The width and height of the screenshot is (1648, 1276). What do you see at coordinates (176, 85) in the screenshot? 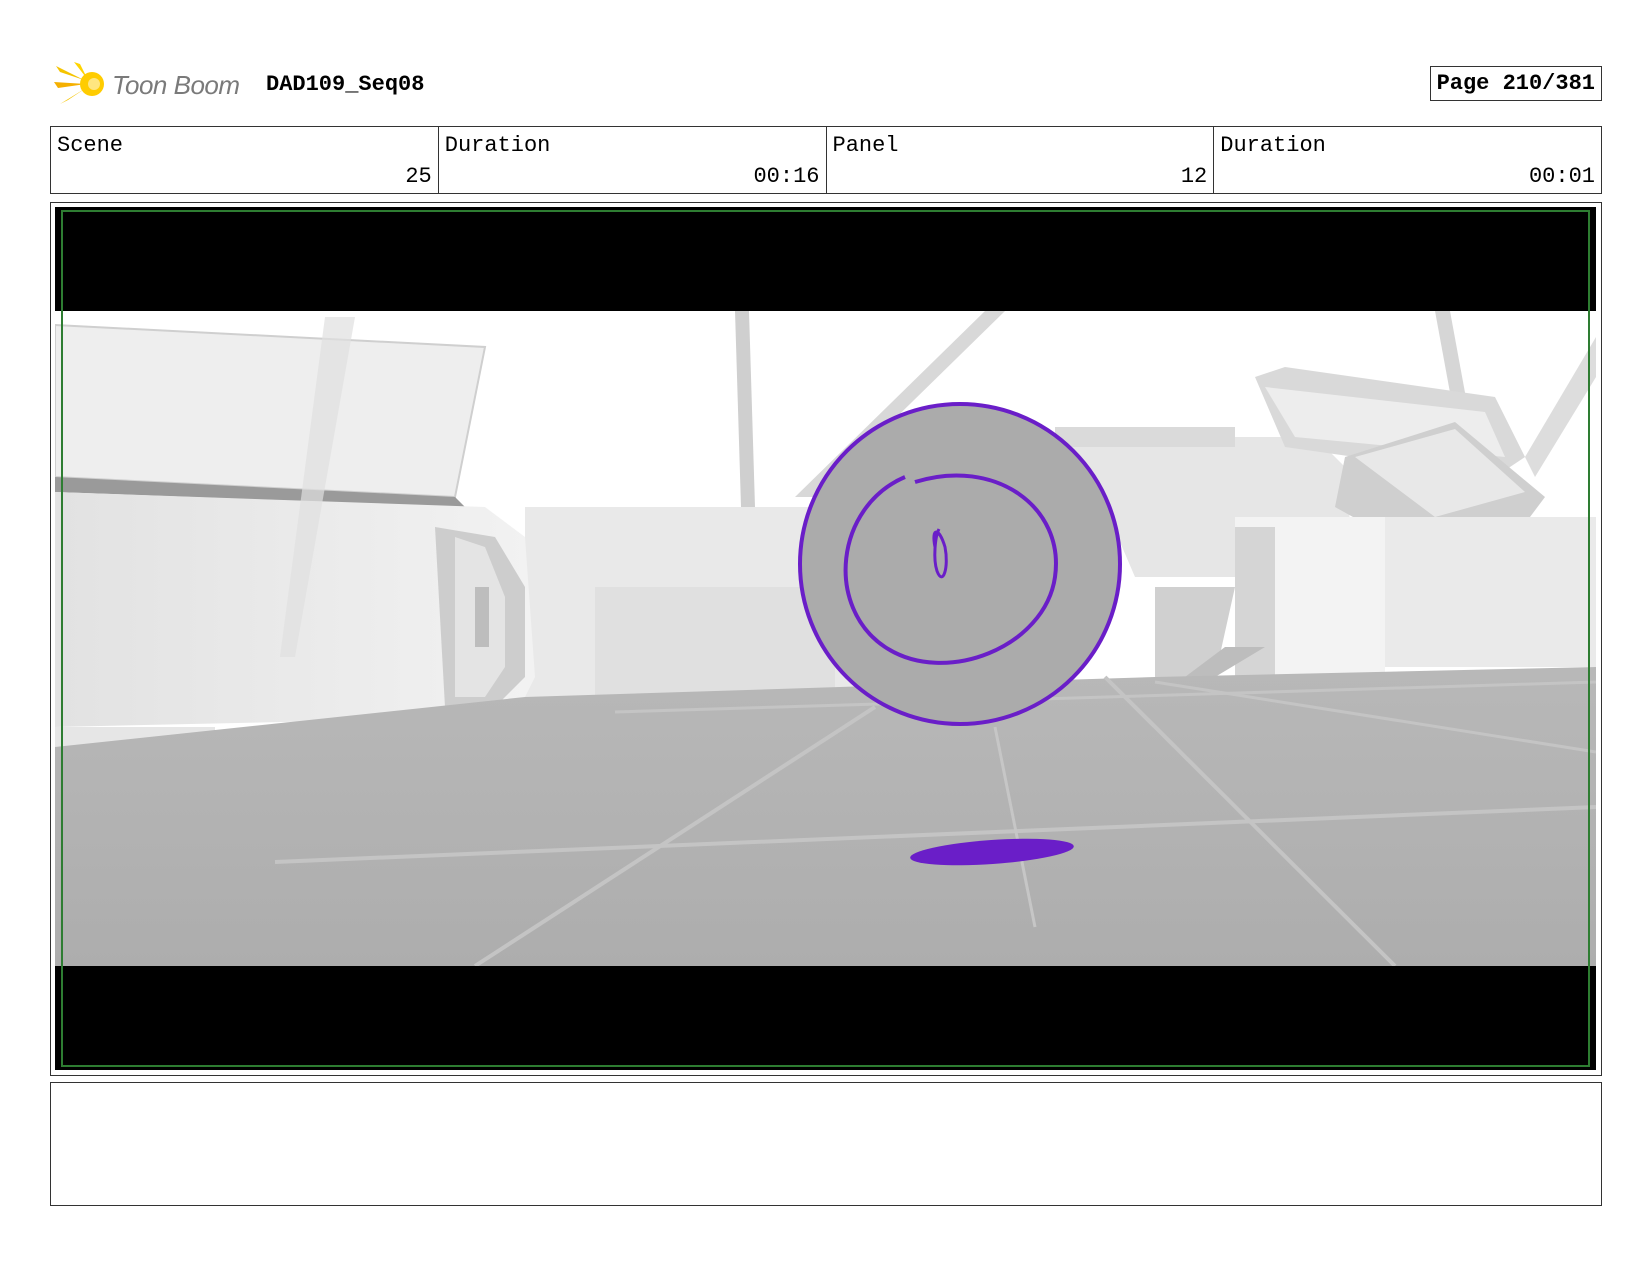
I see `logo-text: Toon Boom` at bounding box center [176, 85].